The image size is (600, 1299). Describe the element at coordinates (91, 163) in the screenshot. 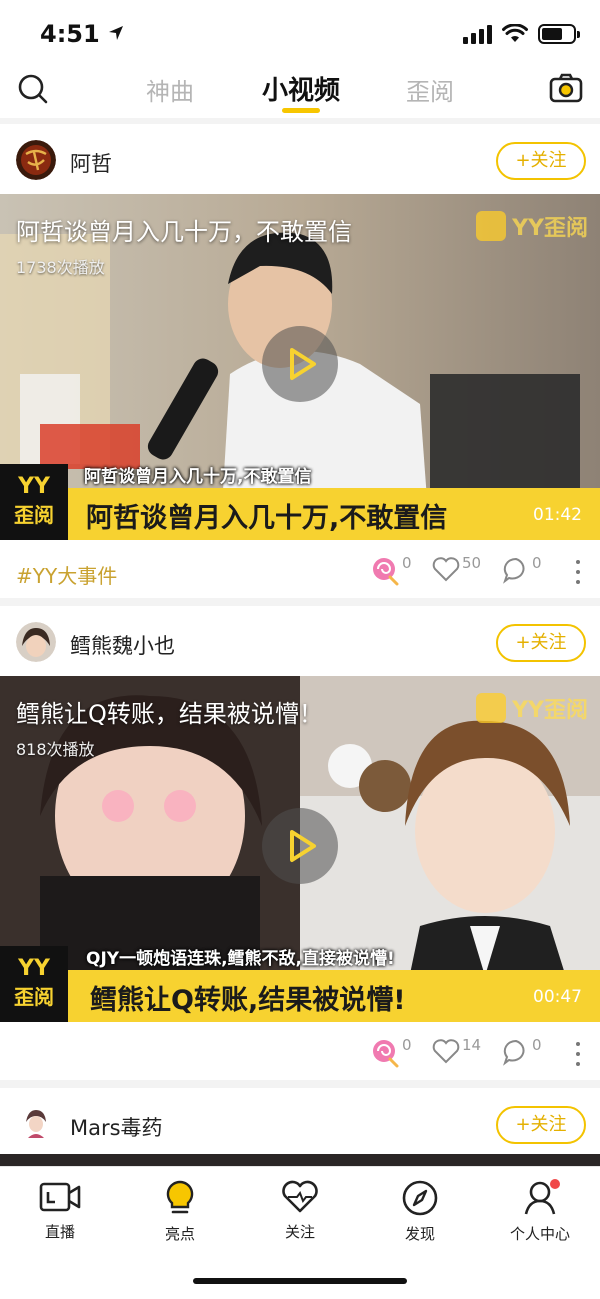

I see `author-name: 阿哲` at that location.